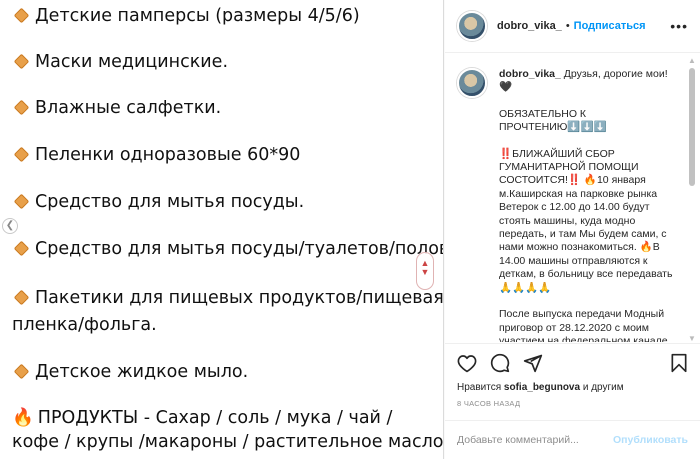  What do you see at coordinates (128, 108) in the screenshot?
I see `photo-line-text: Влажные салфетки.` at bounding box center [128, 108].